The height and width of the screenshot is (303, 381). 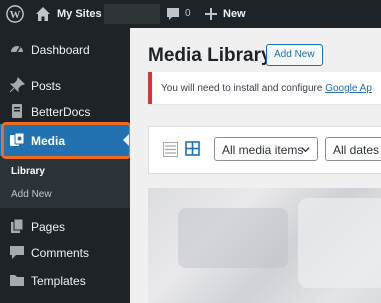 I want to click on media-submenu: Library Add New, so click(x=65, y=182).